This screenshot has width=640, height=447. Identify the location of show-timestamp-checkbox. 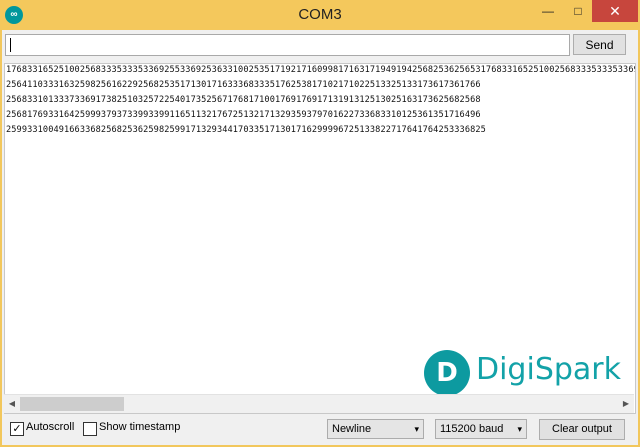
(90, 429).